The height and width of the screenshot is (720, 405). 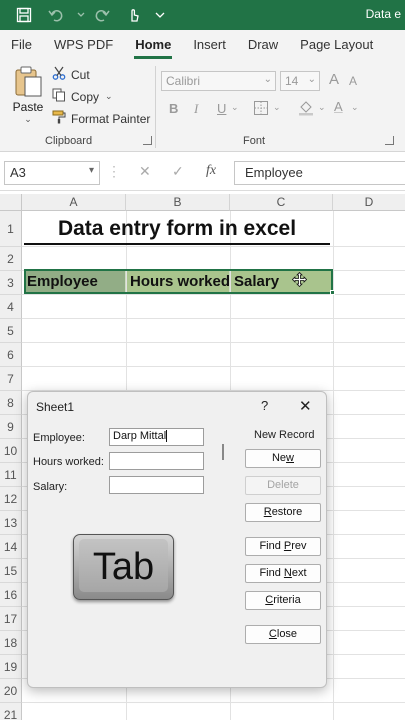 What do you see at coordinates (101, 118) in the screenshot?
I see `format-painter-button: Format Painter` at bounding box center [101, 118].